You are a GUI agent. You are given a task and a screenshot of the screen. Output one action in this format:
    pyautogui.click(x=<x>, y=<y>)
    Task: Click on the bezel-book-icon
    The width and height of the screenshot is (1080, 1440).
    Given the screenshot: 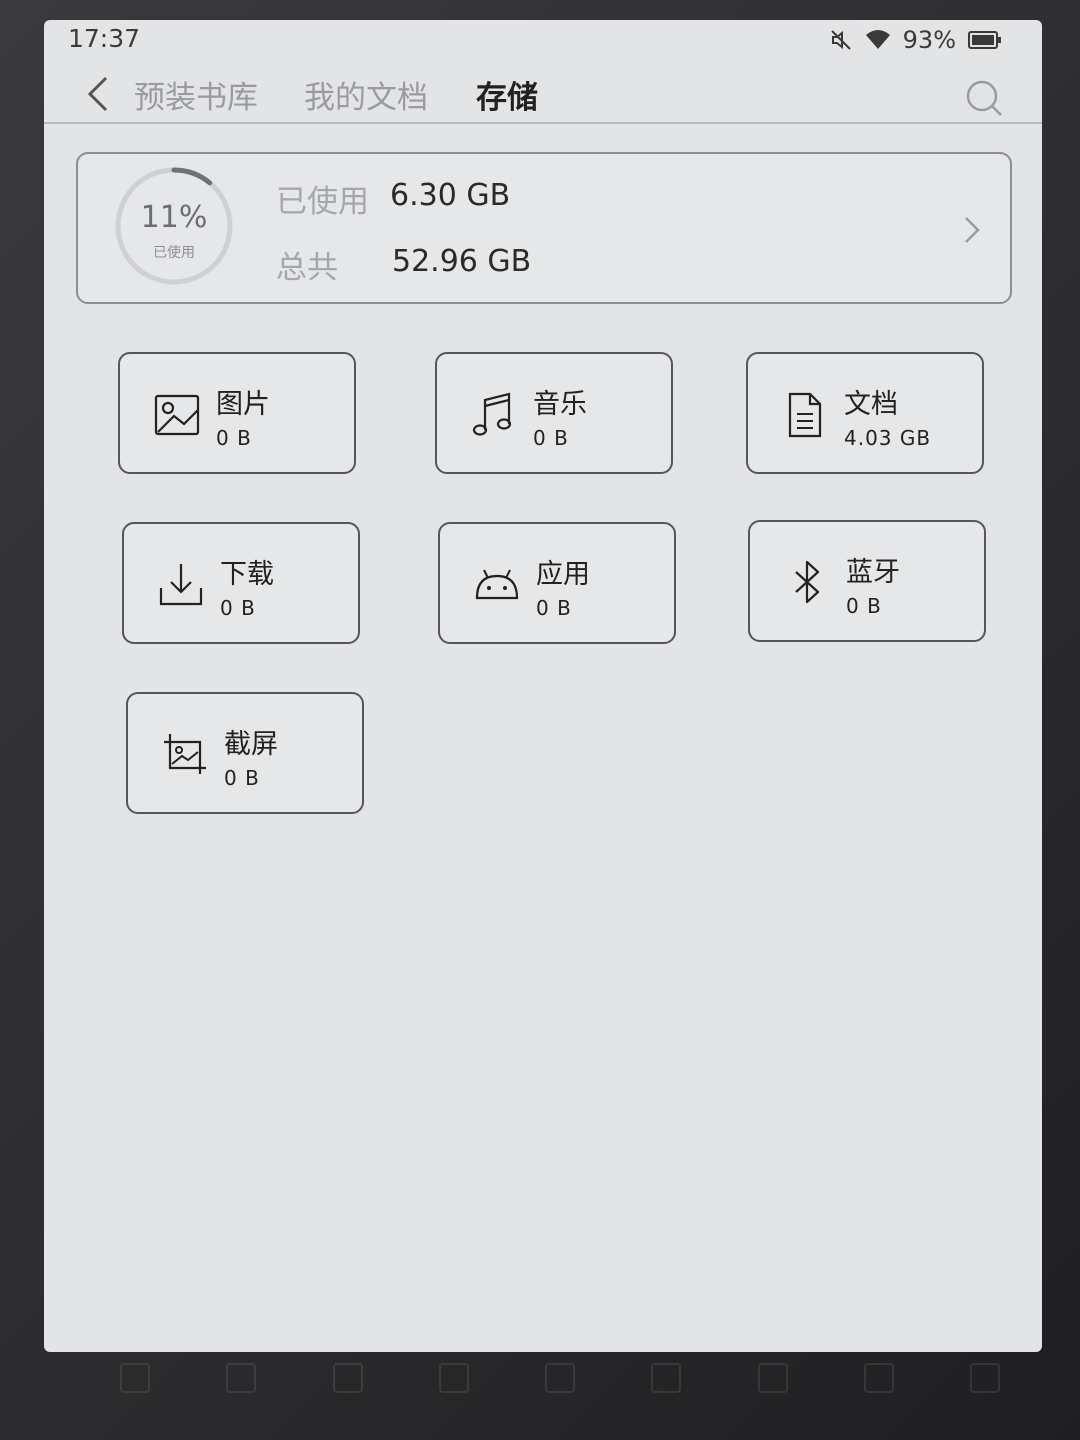 What is the action you would take?
    pyautogui.click(x=453, y=1378)
    